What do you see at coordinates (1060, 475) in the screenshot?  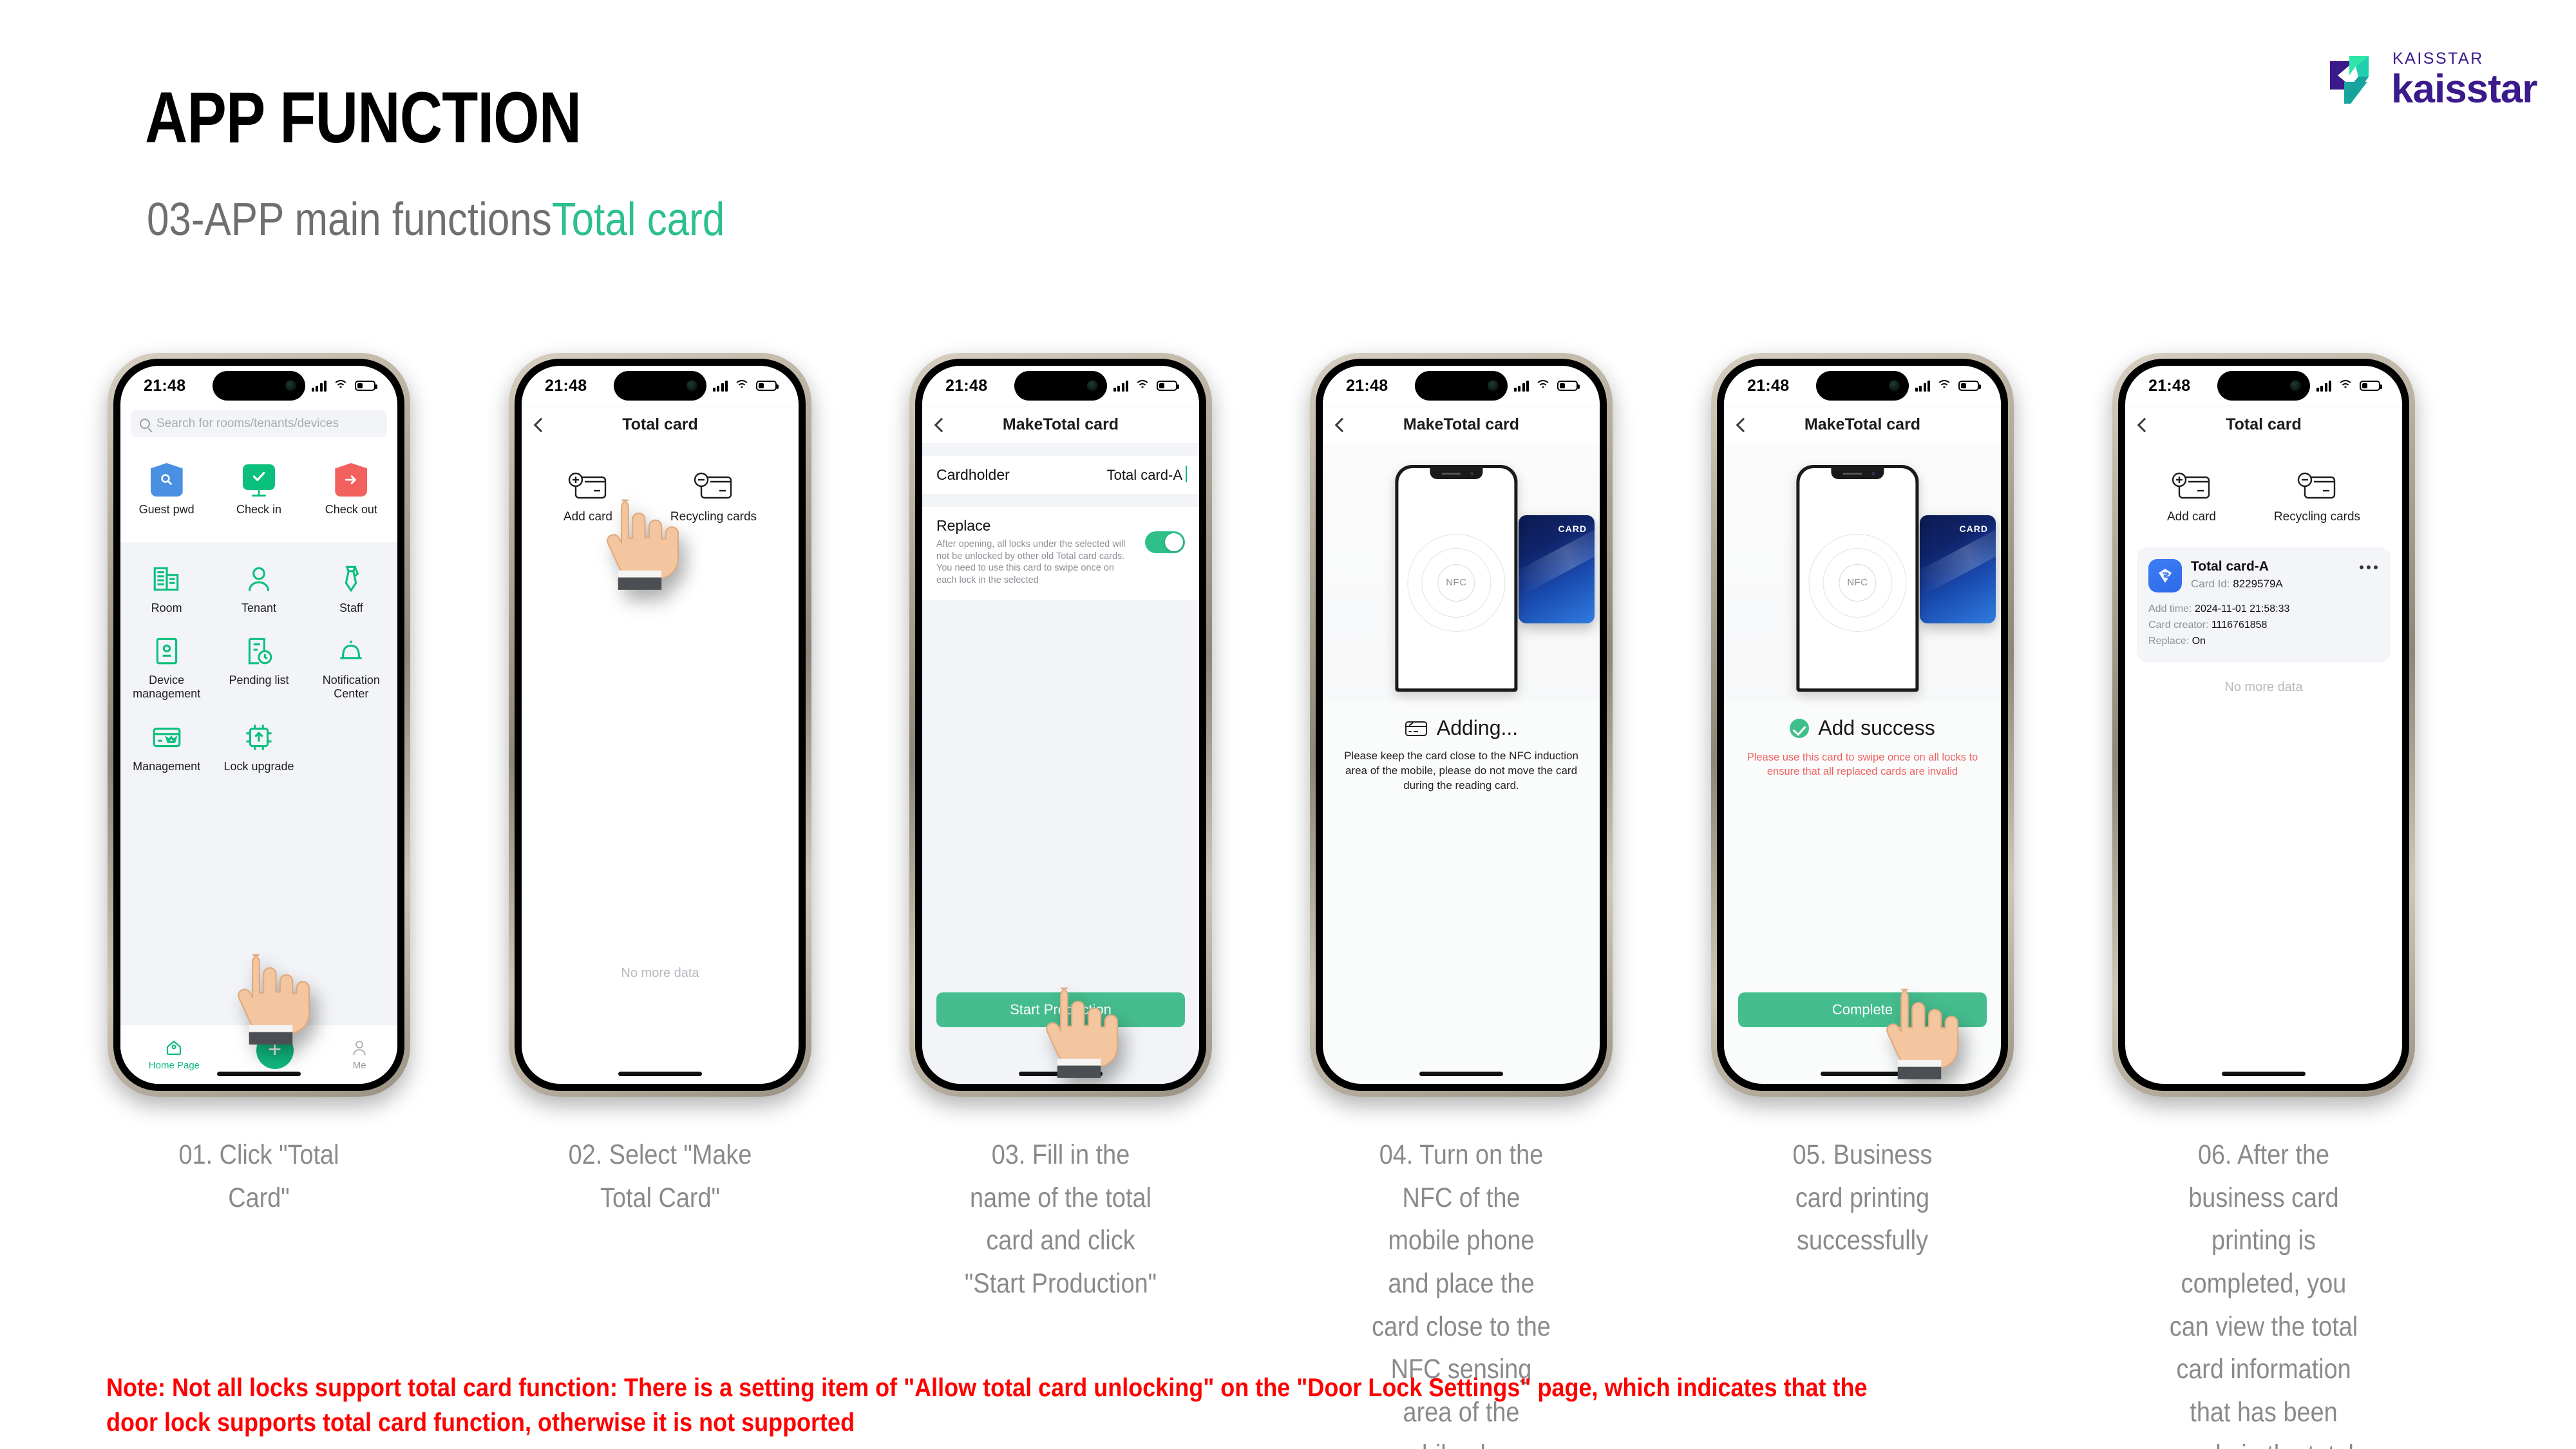 I see `cardholder-row: Cardholder Total card-A` at bounding box center [1060, 475].